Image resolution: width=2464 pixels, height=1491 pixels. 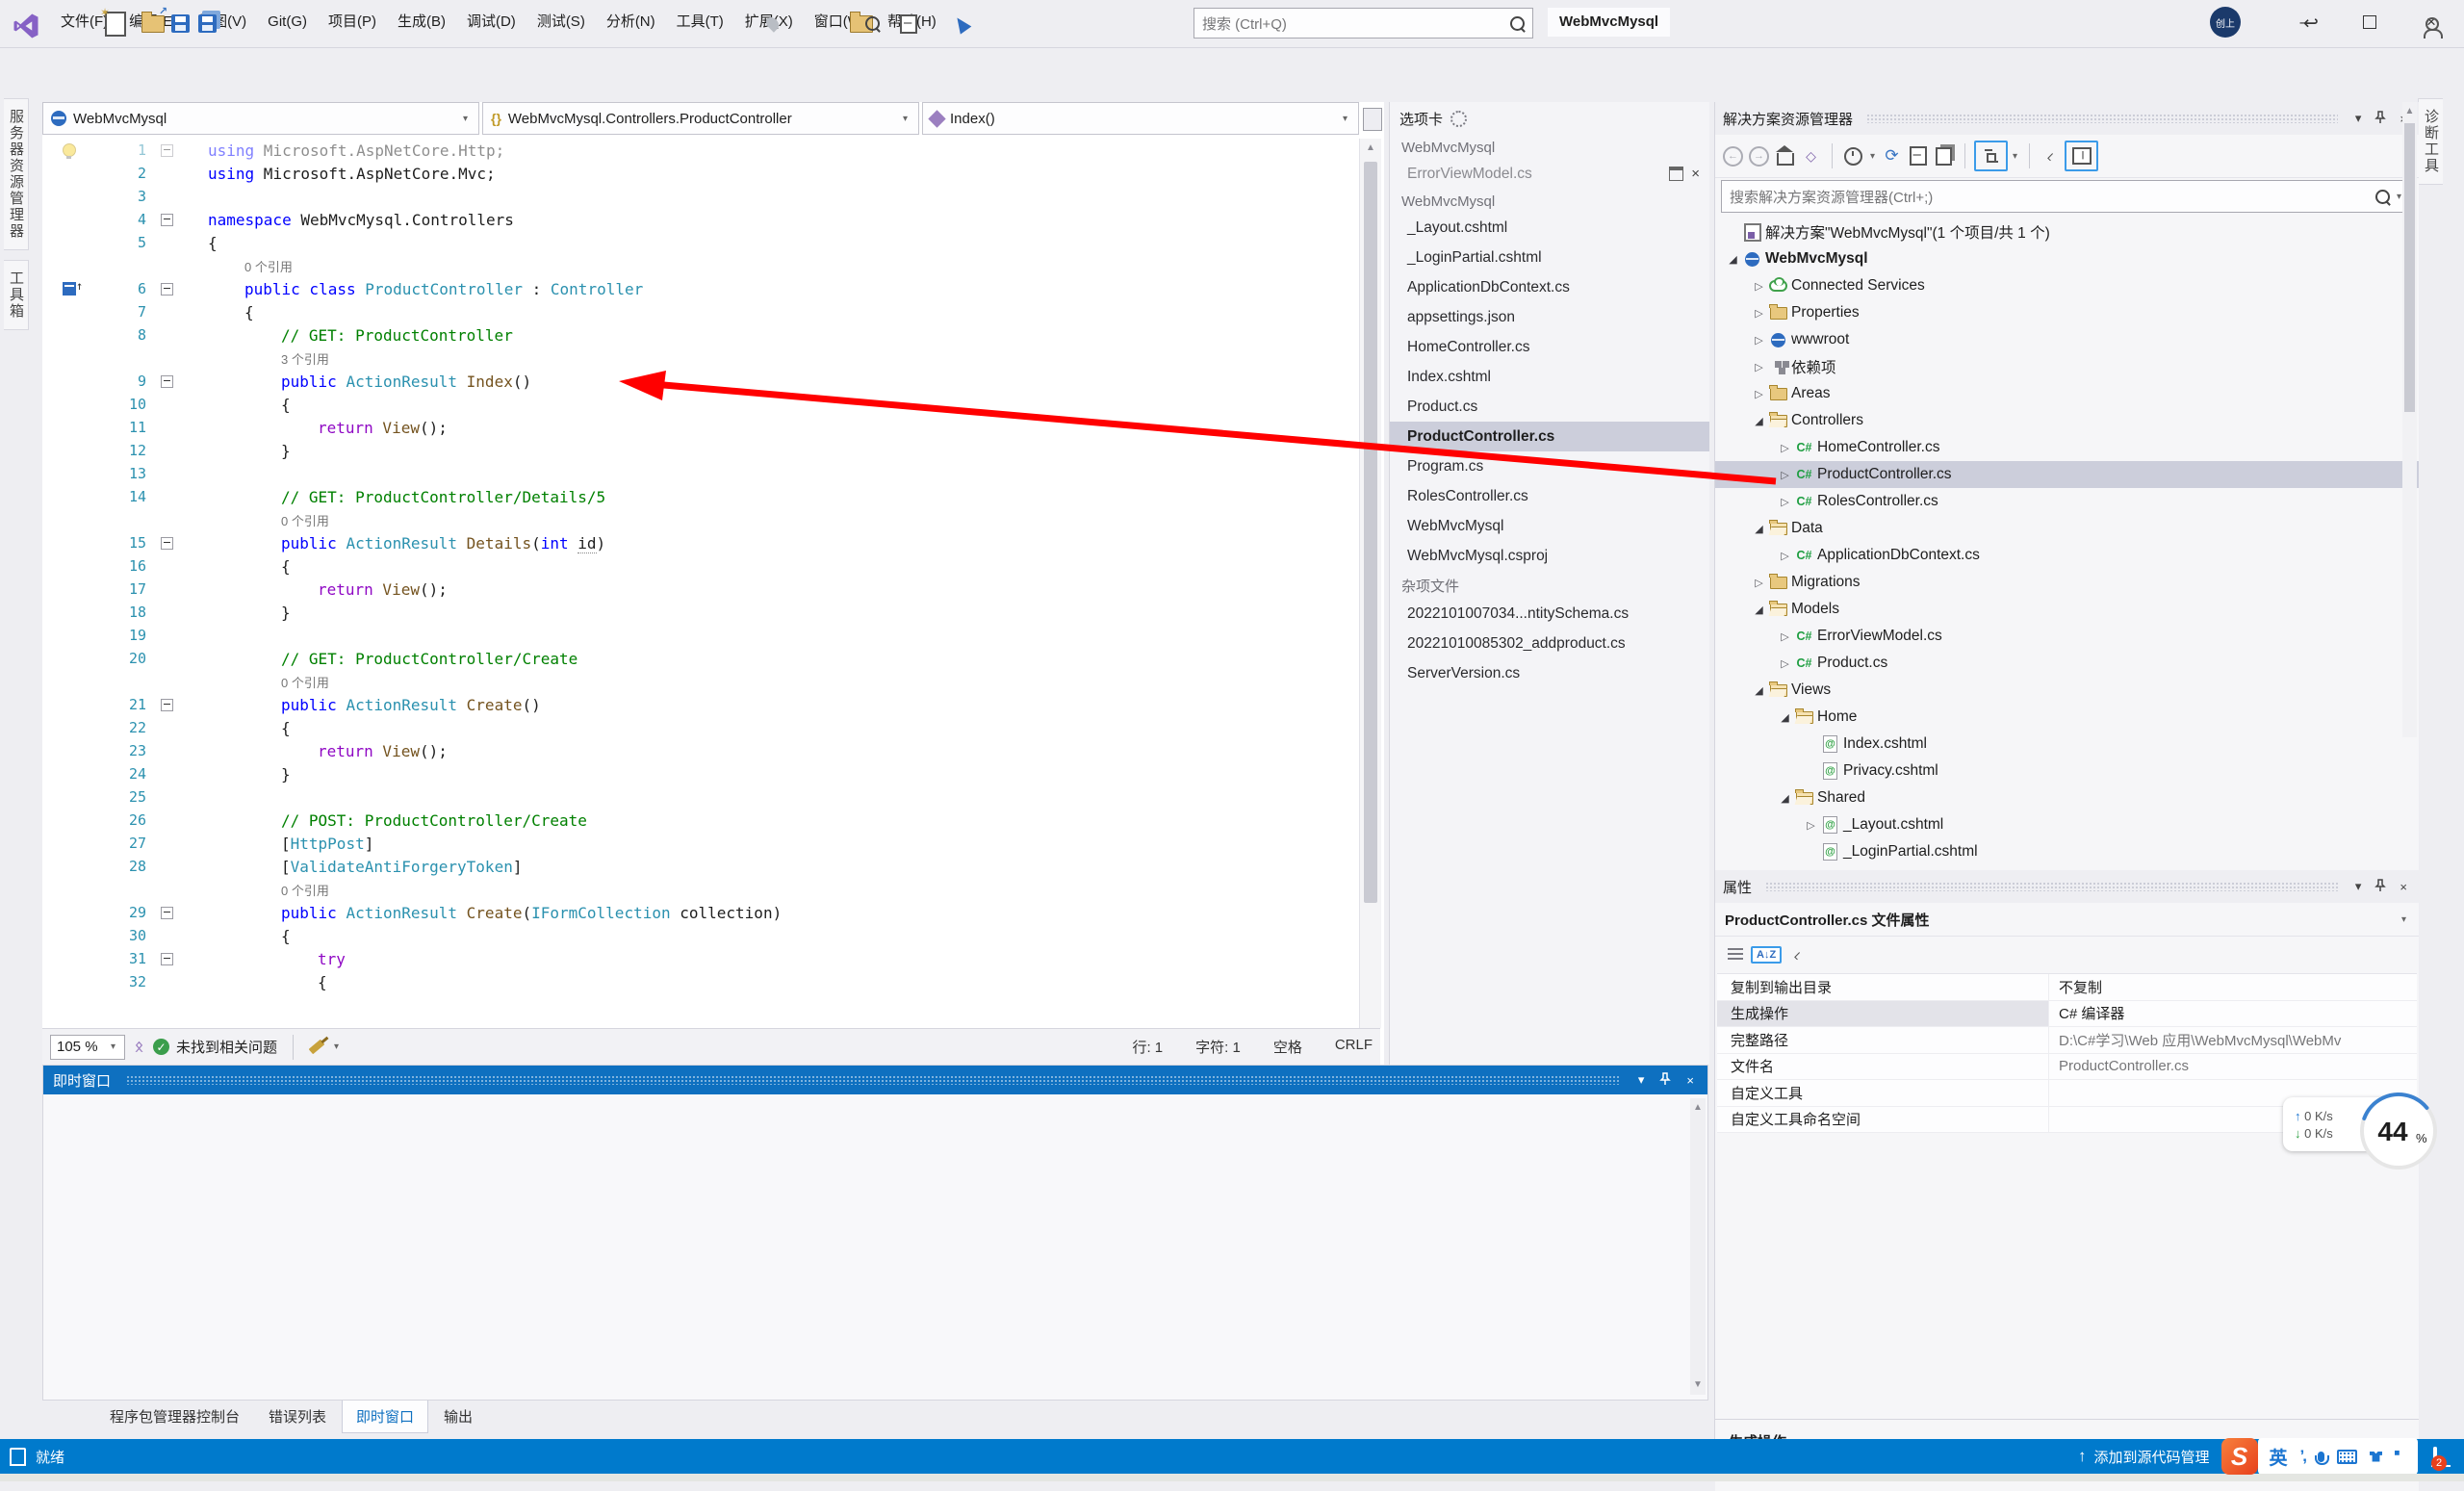 I want to click on code-line: 27 [HttpPost], so click(x=700, y=843).